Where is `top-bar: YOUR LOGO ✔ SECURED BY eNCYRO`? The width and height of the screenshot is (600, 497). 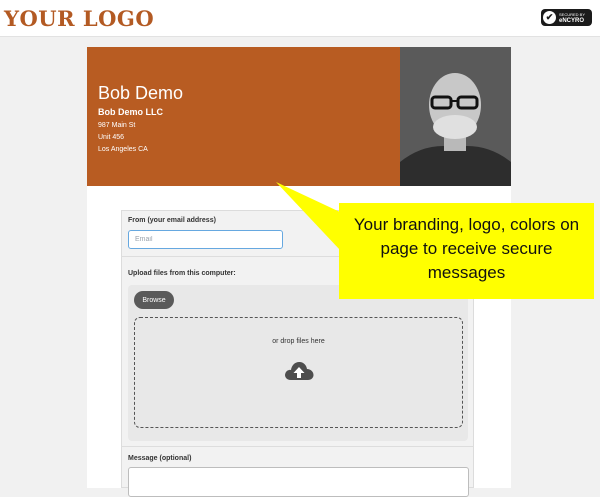 top-bar: YOUR LOGO ✔ SECURED BY eNCYRO is located at coordinates (300, 18).